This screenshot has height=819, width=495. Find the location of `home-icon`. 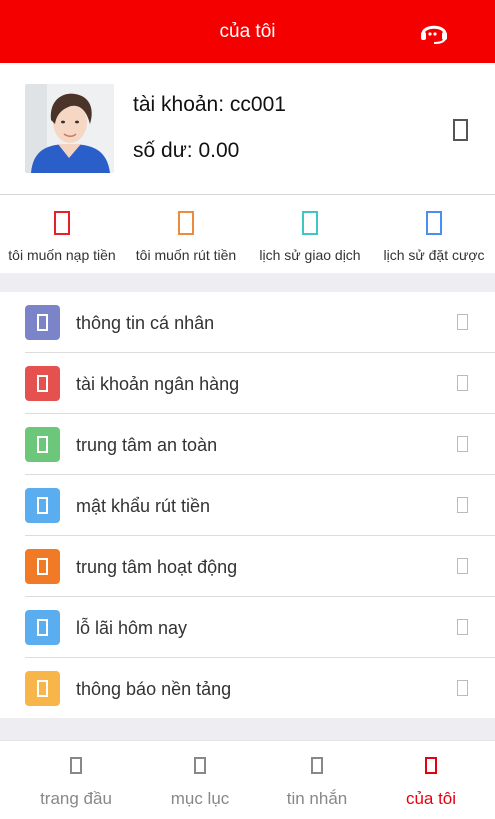

home-icon is located at coordinates (76, 765).